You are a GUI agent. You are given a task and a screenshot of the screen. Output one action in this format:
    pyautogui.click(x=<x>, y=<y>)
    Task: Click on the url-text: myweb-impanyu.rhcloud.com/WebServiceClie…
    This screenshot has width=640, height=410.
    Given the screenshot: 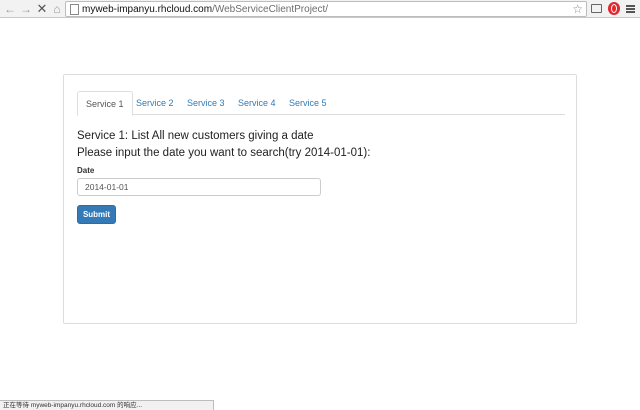 What is the action you would take?
    pyautogui.click(x=205, y=9)
    